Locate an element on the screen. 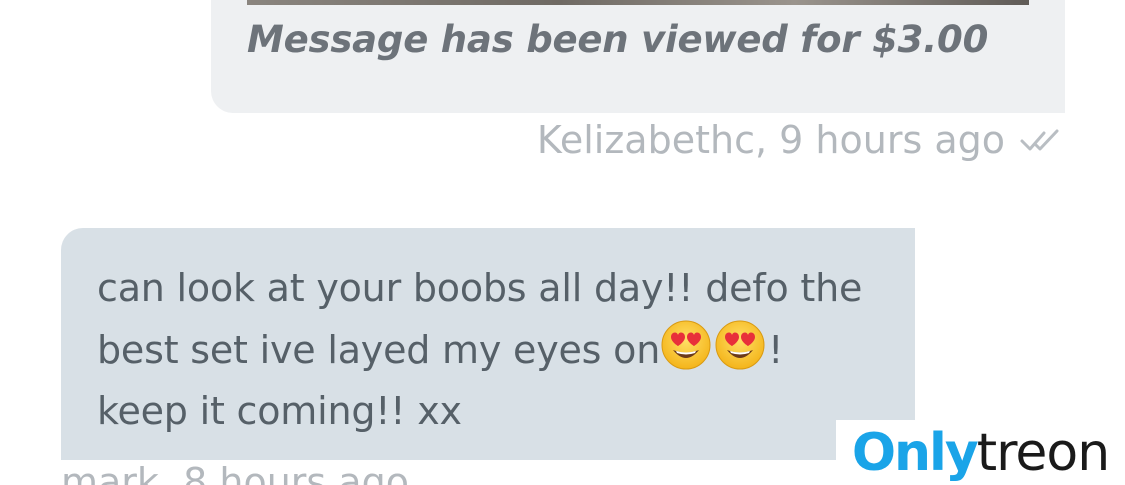 Image resolution: width=1125 pixels, height=485 pixels. message-text-segment: ! is located at coordinates (776, 350).